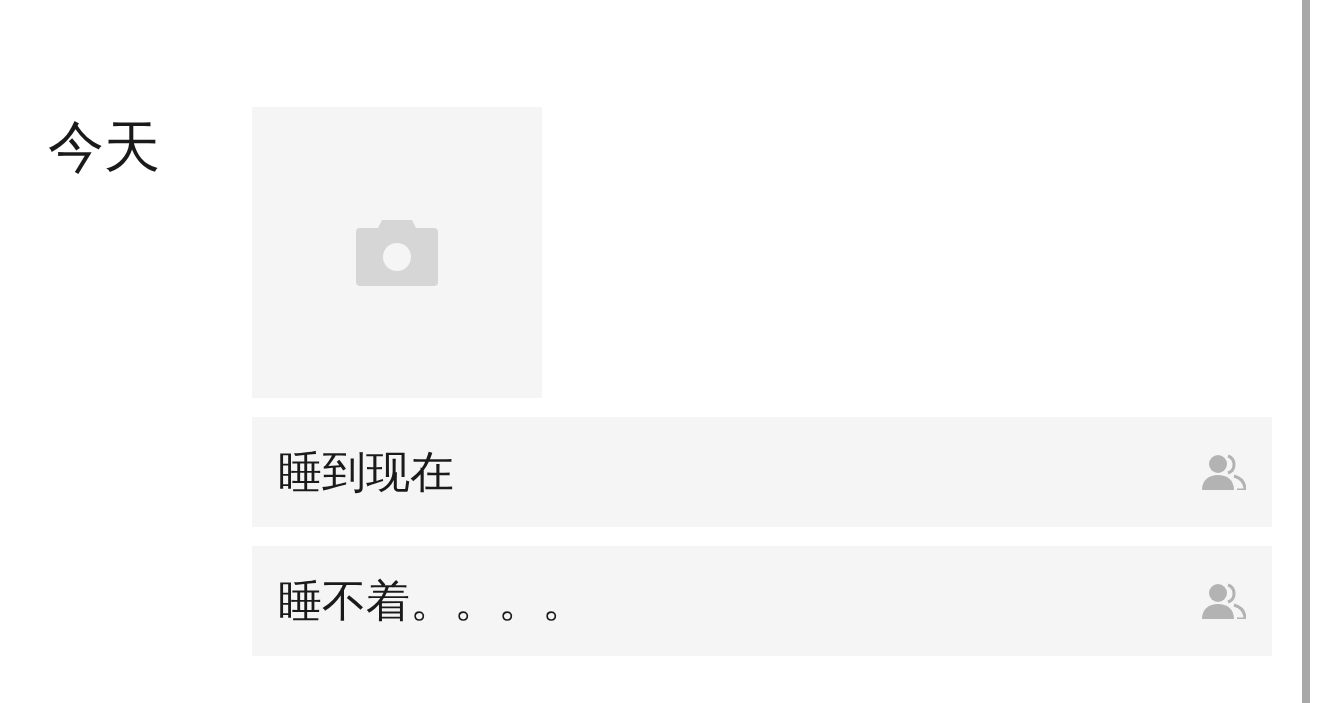 This screenshot has width=1320, height=703. I want to click on camera-icon, so click(397, 252).